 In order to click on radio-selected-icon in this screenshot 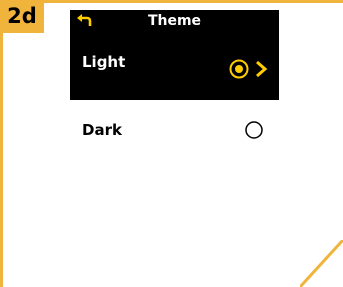, I will do `click(239, 69)`.